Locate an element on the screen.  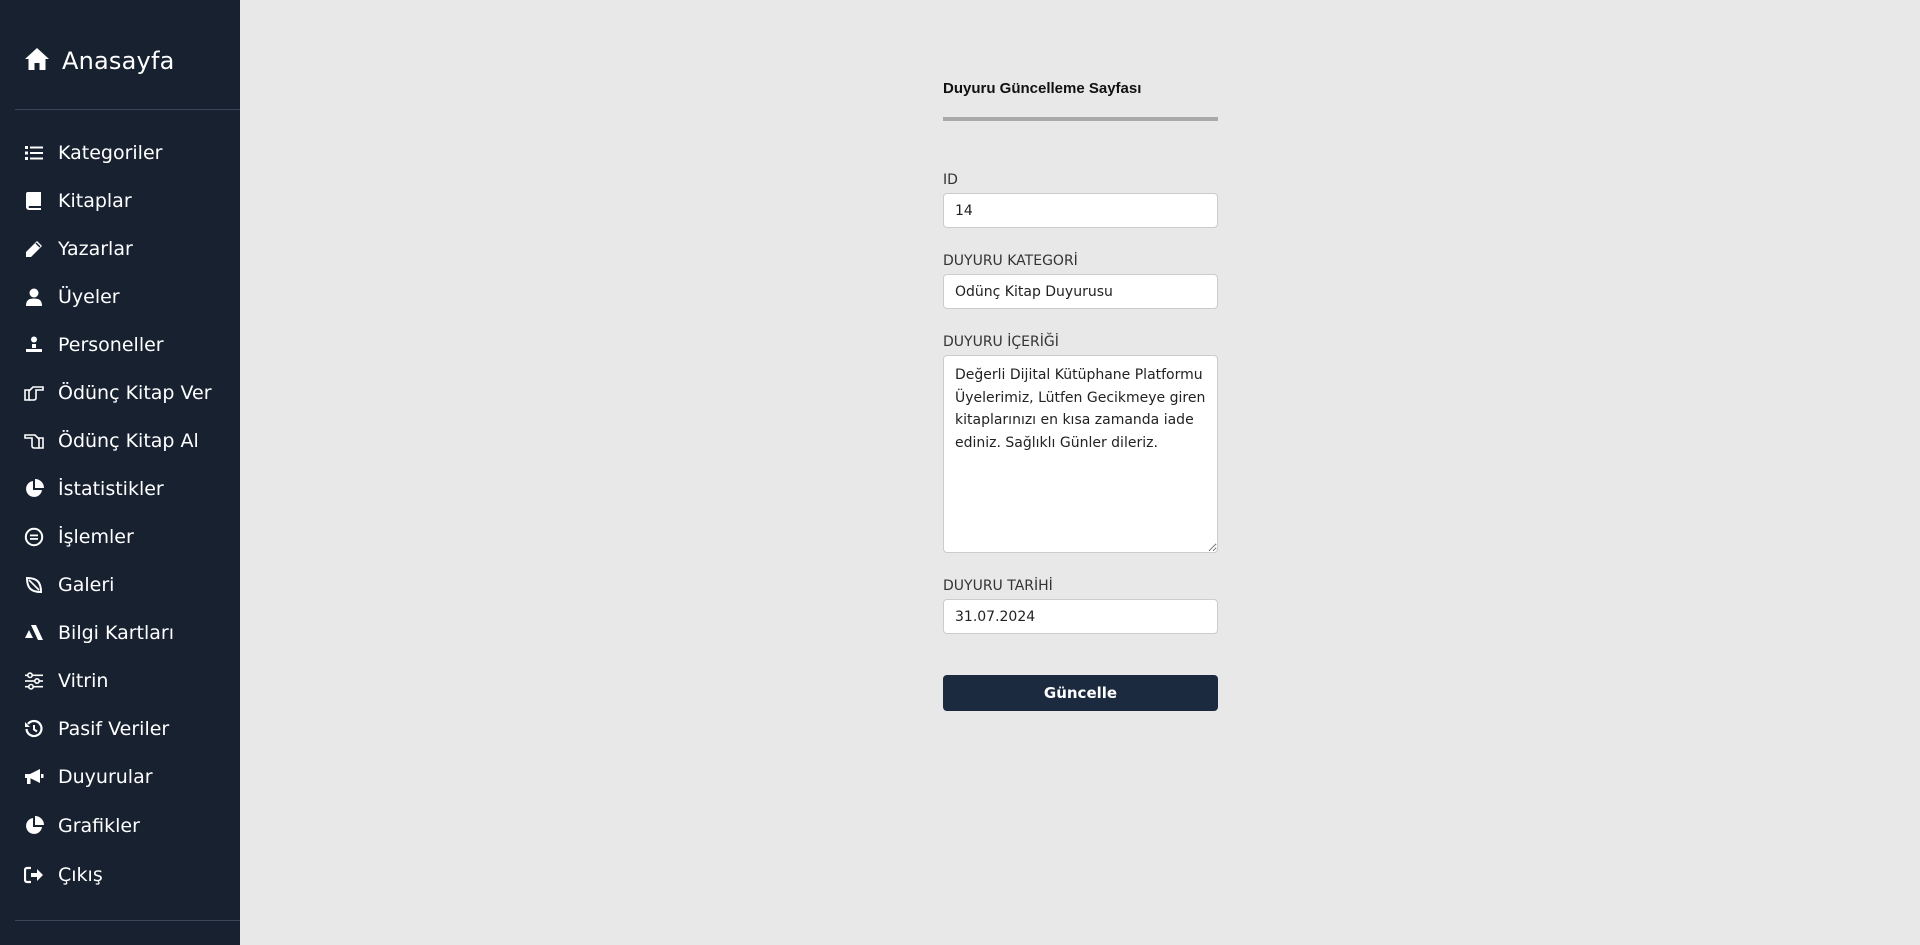
sidebar-item-label: Çıkış is located at coordinates (80, 875).